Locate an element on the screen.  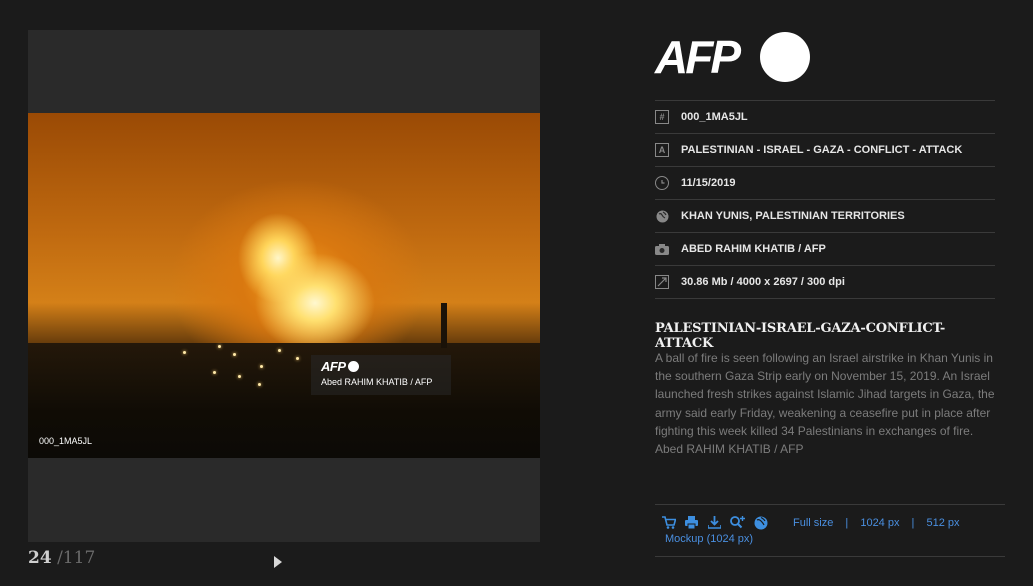
camera-icon is located at coordinates (662, 249).